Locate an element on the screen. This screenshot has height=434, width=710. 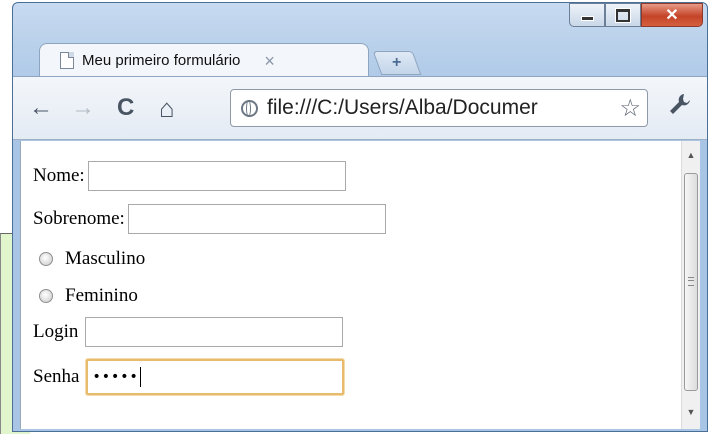
wrench-icon is located at coordinates (680, 107).